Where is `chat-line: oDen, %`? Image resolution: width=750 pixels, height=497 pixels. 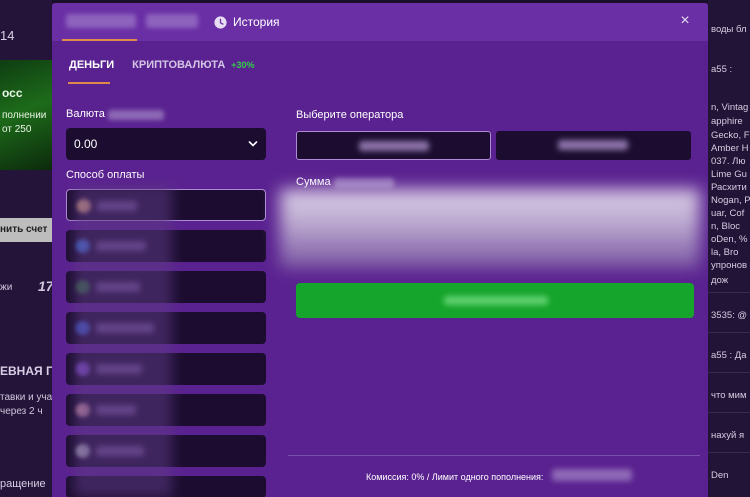 chat-line: oDen, % is located at coordinates (729, 239).